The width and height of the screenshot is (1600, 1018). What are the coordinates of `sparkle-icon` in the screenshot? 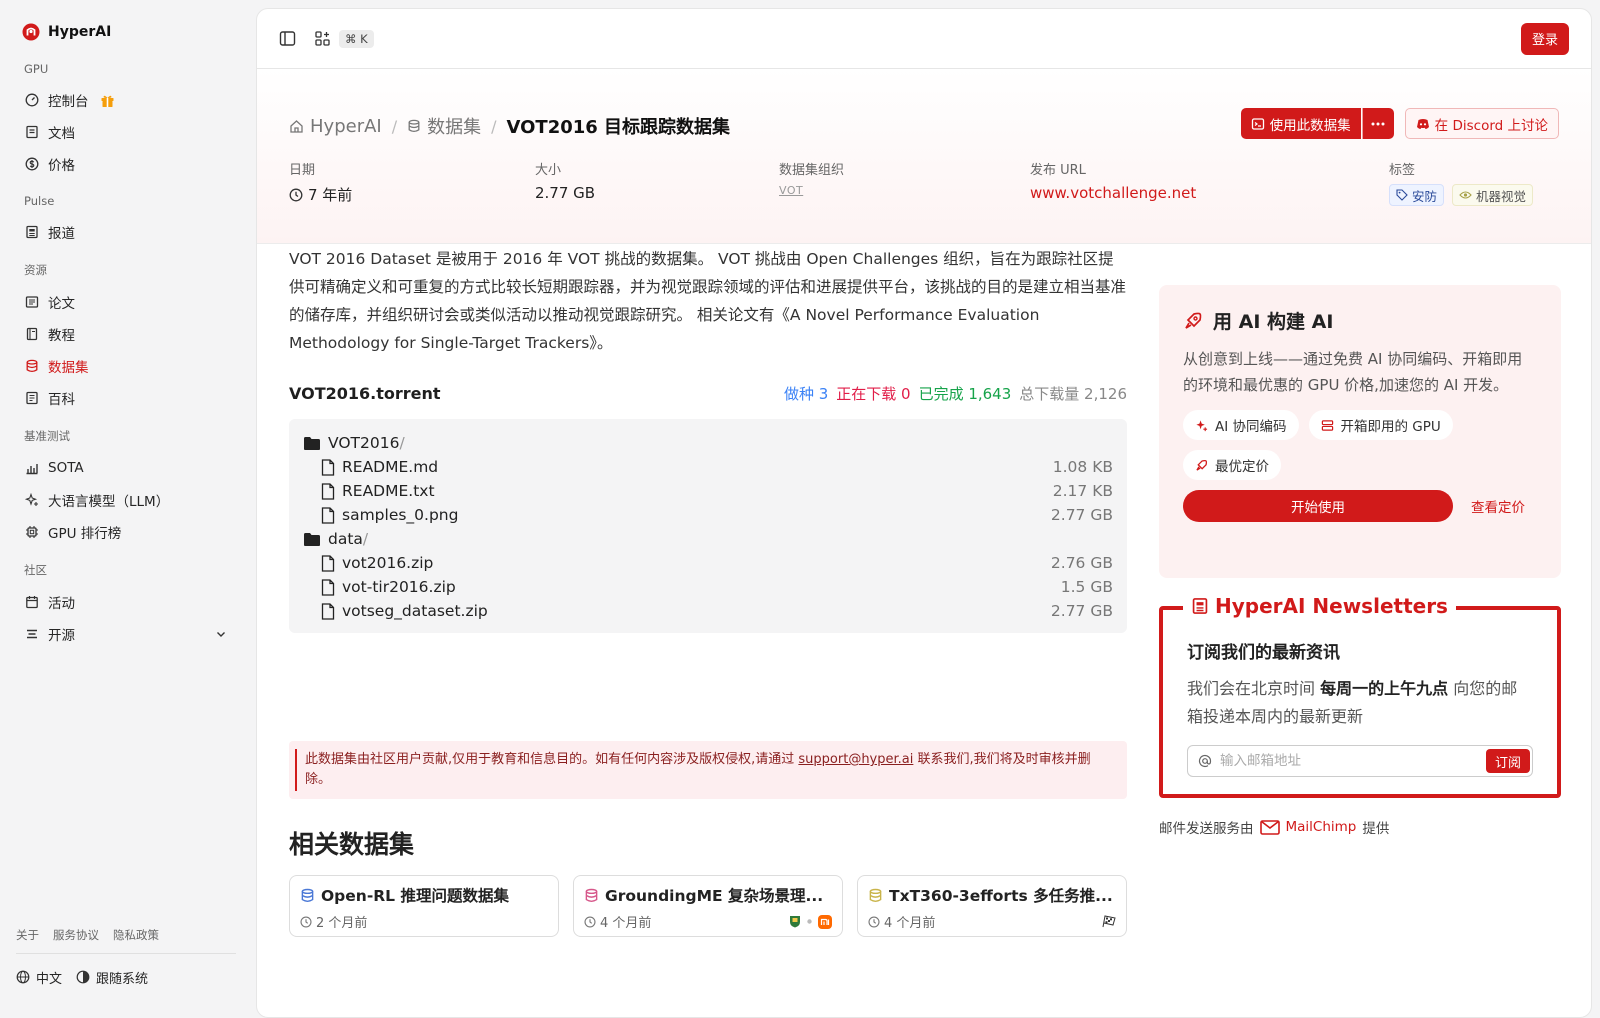 It's located at (1202, 425).